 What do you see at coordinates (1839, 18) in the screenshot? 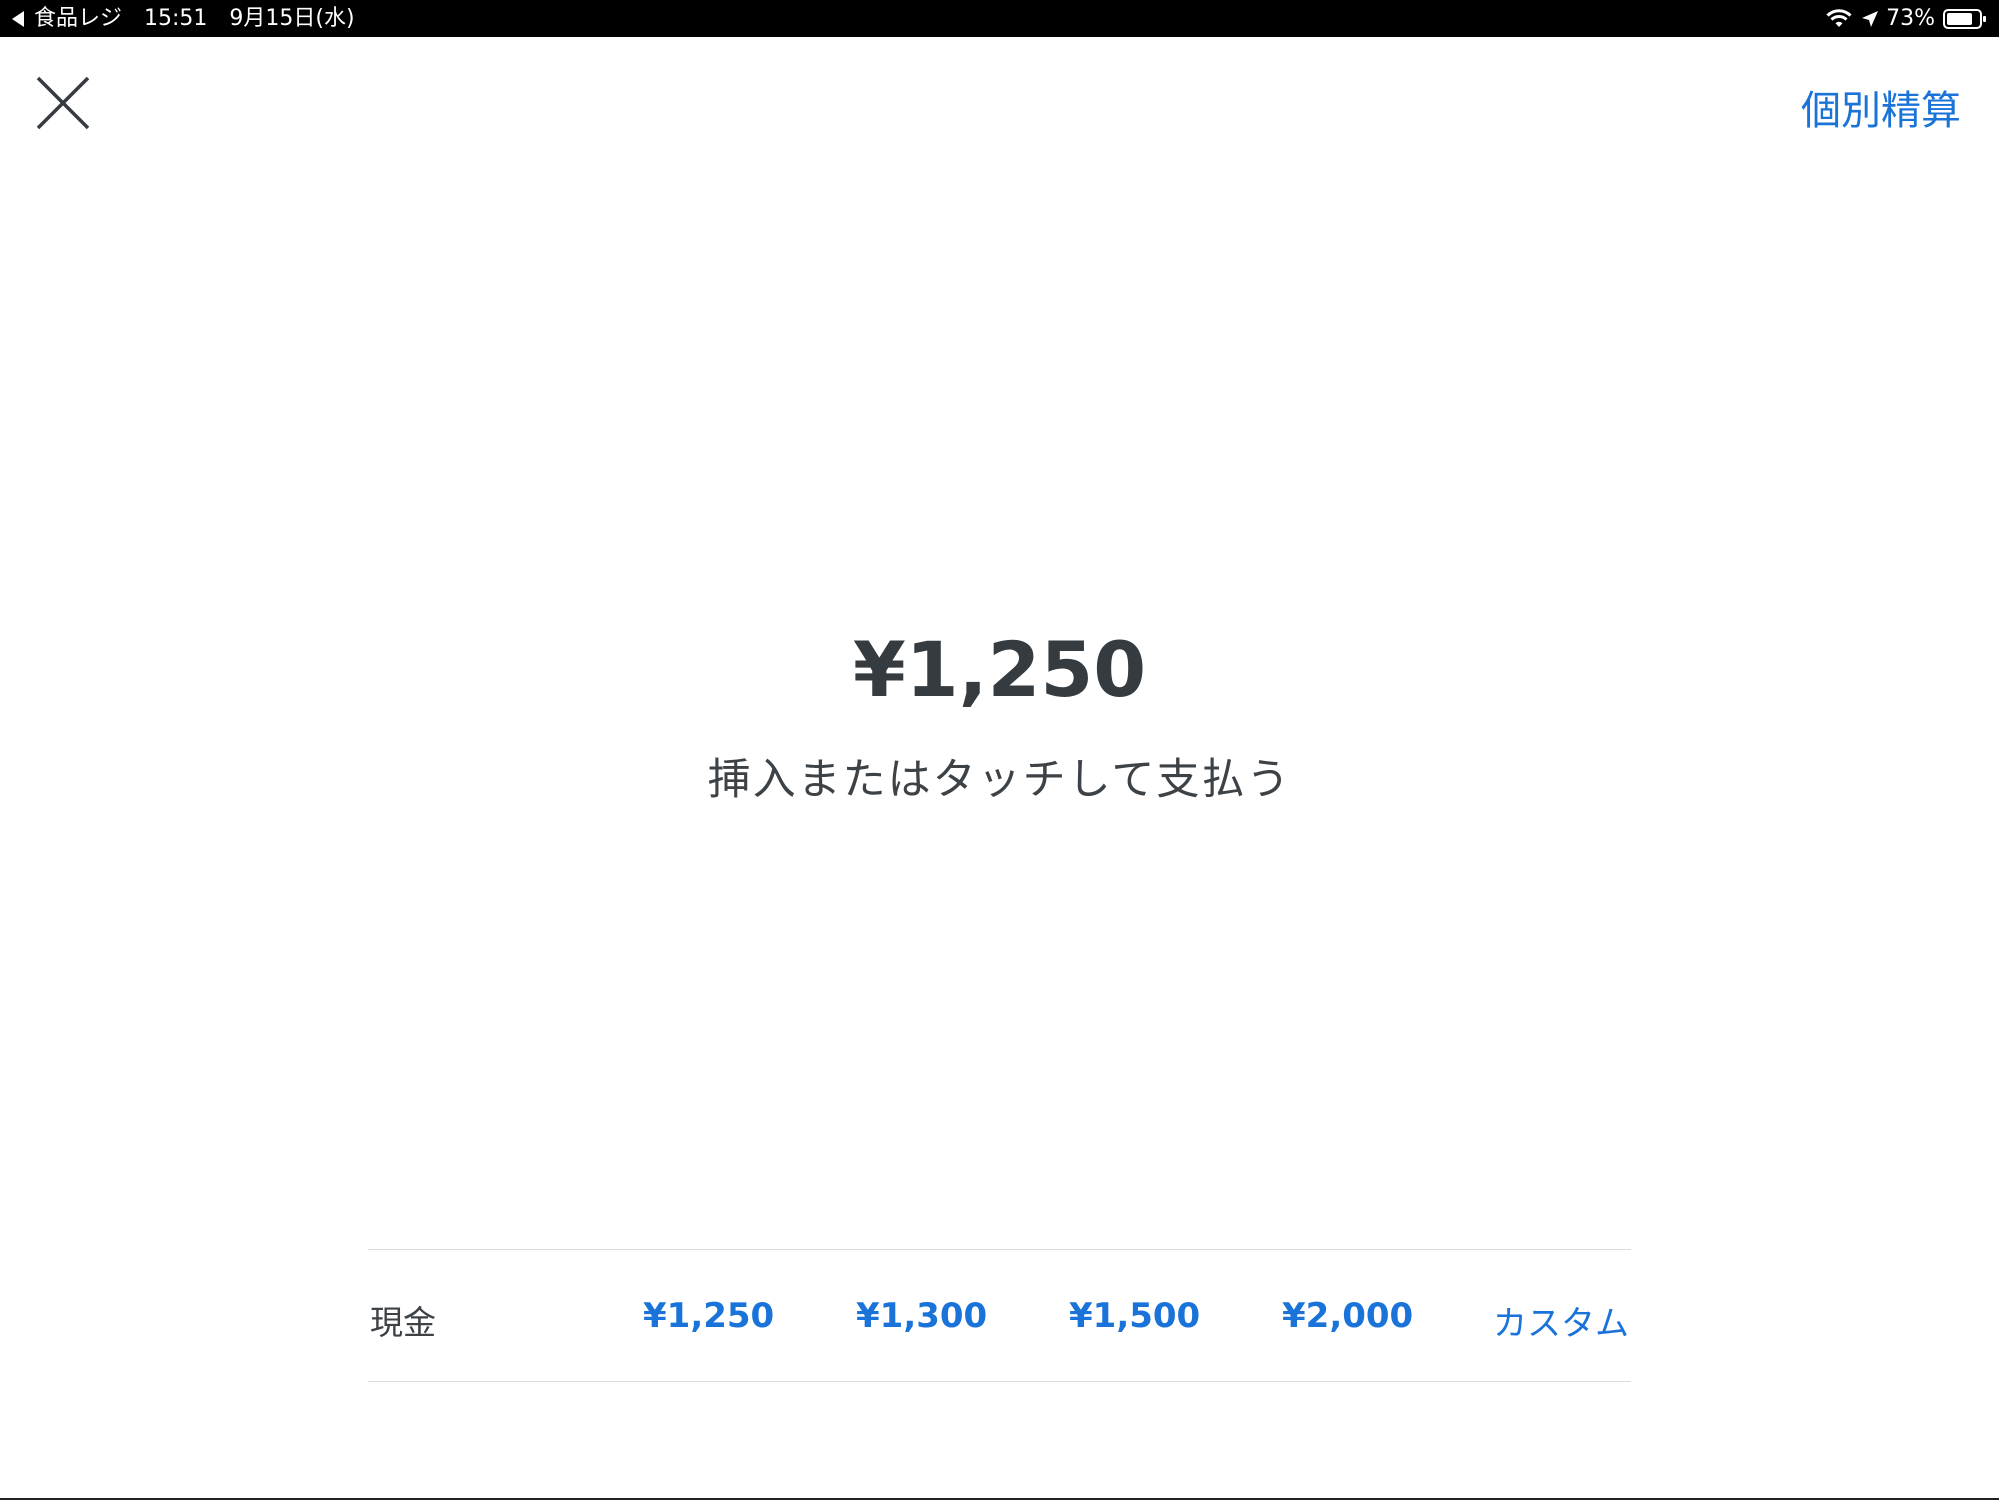
I see `wifi-icon` at bounding box center [1839, 18].